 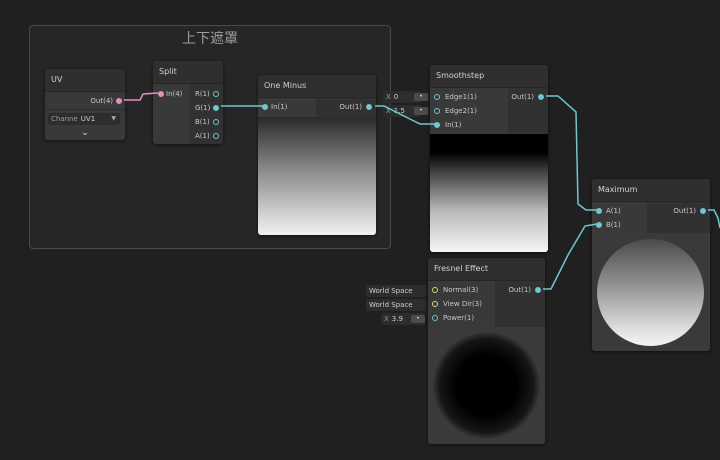 I want to click on wire-maximum-out, so click(x=714, y=219).